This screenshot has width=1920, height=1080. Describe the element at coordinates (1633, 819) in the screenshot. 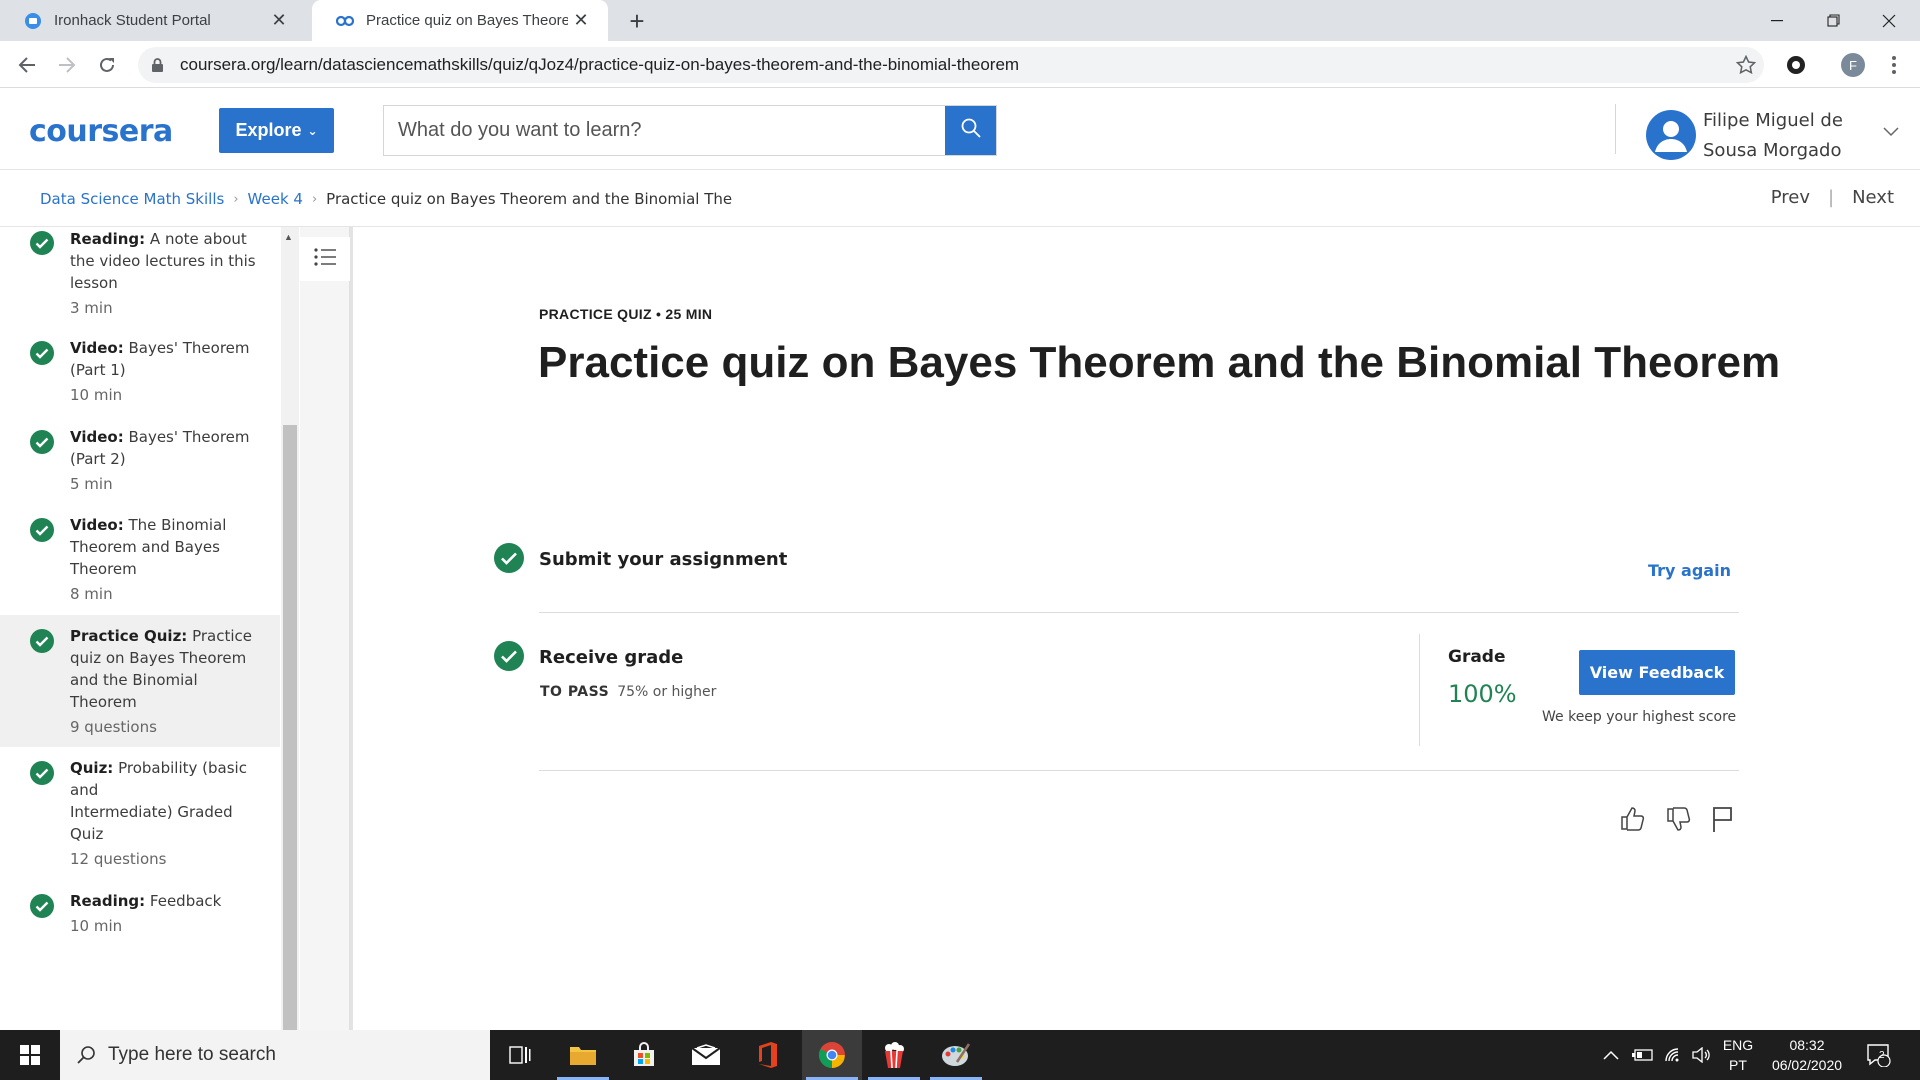

I see `thumbs-up-icon` at that location.